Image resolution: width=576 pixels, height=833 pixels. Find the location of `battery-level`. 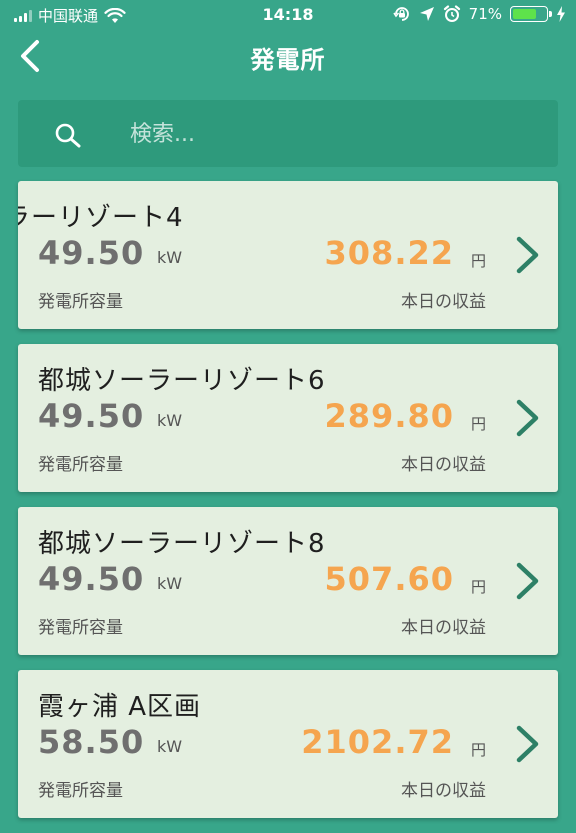

battery-level is located at coordinates (524, 14).